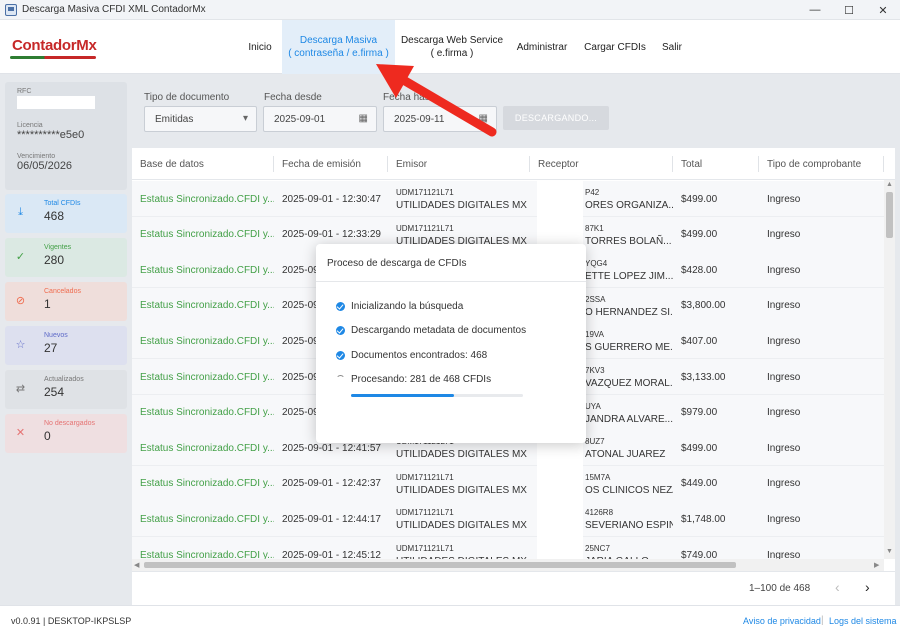 The height and width of the screenshot is (637, 900). Describe the element at coordinates (594, 335) in the screenshot. I see `receptor-rfc: 19VA` at that location.